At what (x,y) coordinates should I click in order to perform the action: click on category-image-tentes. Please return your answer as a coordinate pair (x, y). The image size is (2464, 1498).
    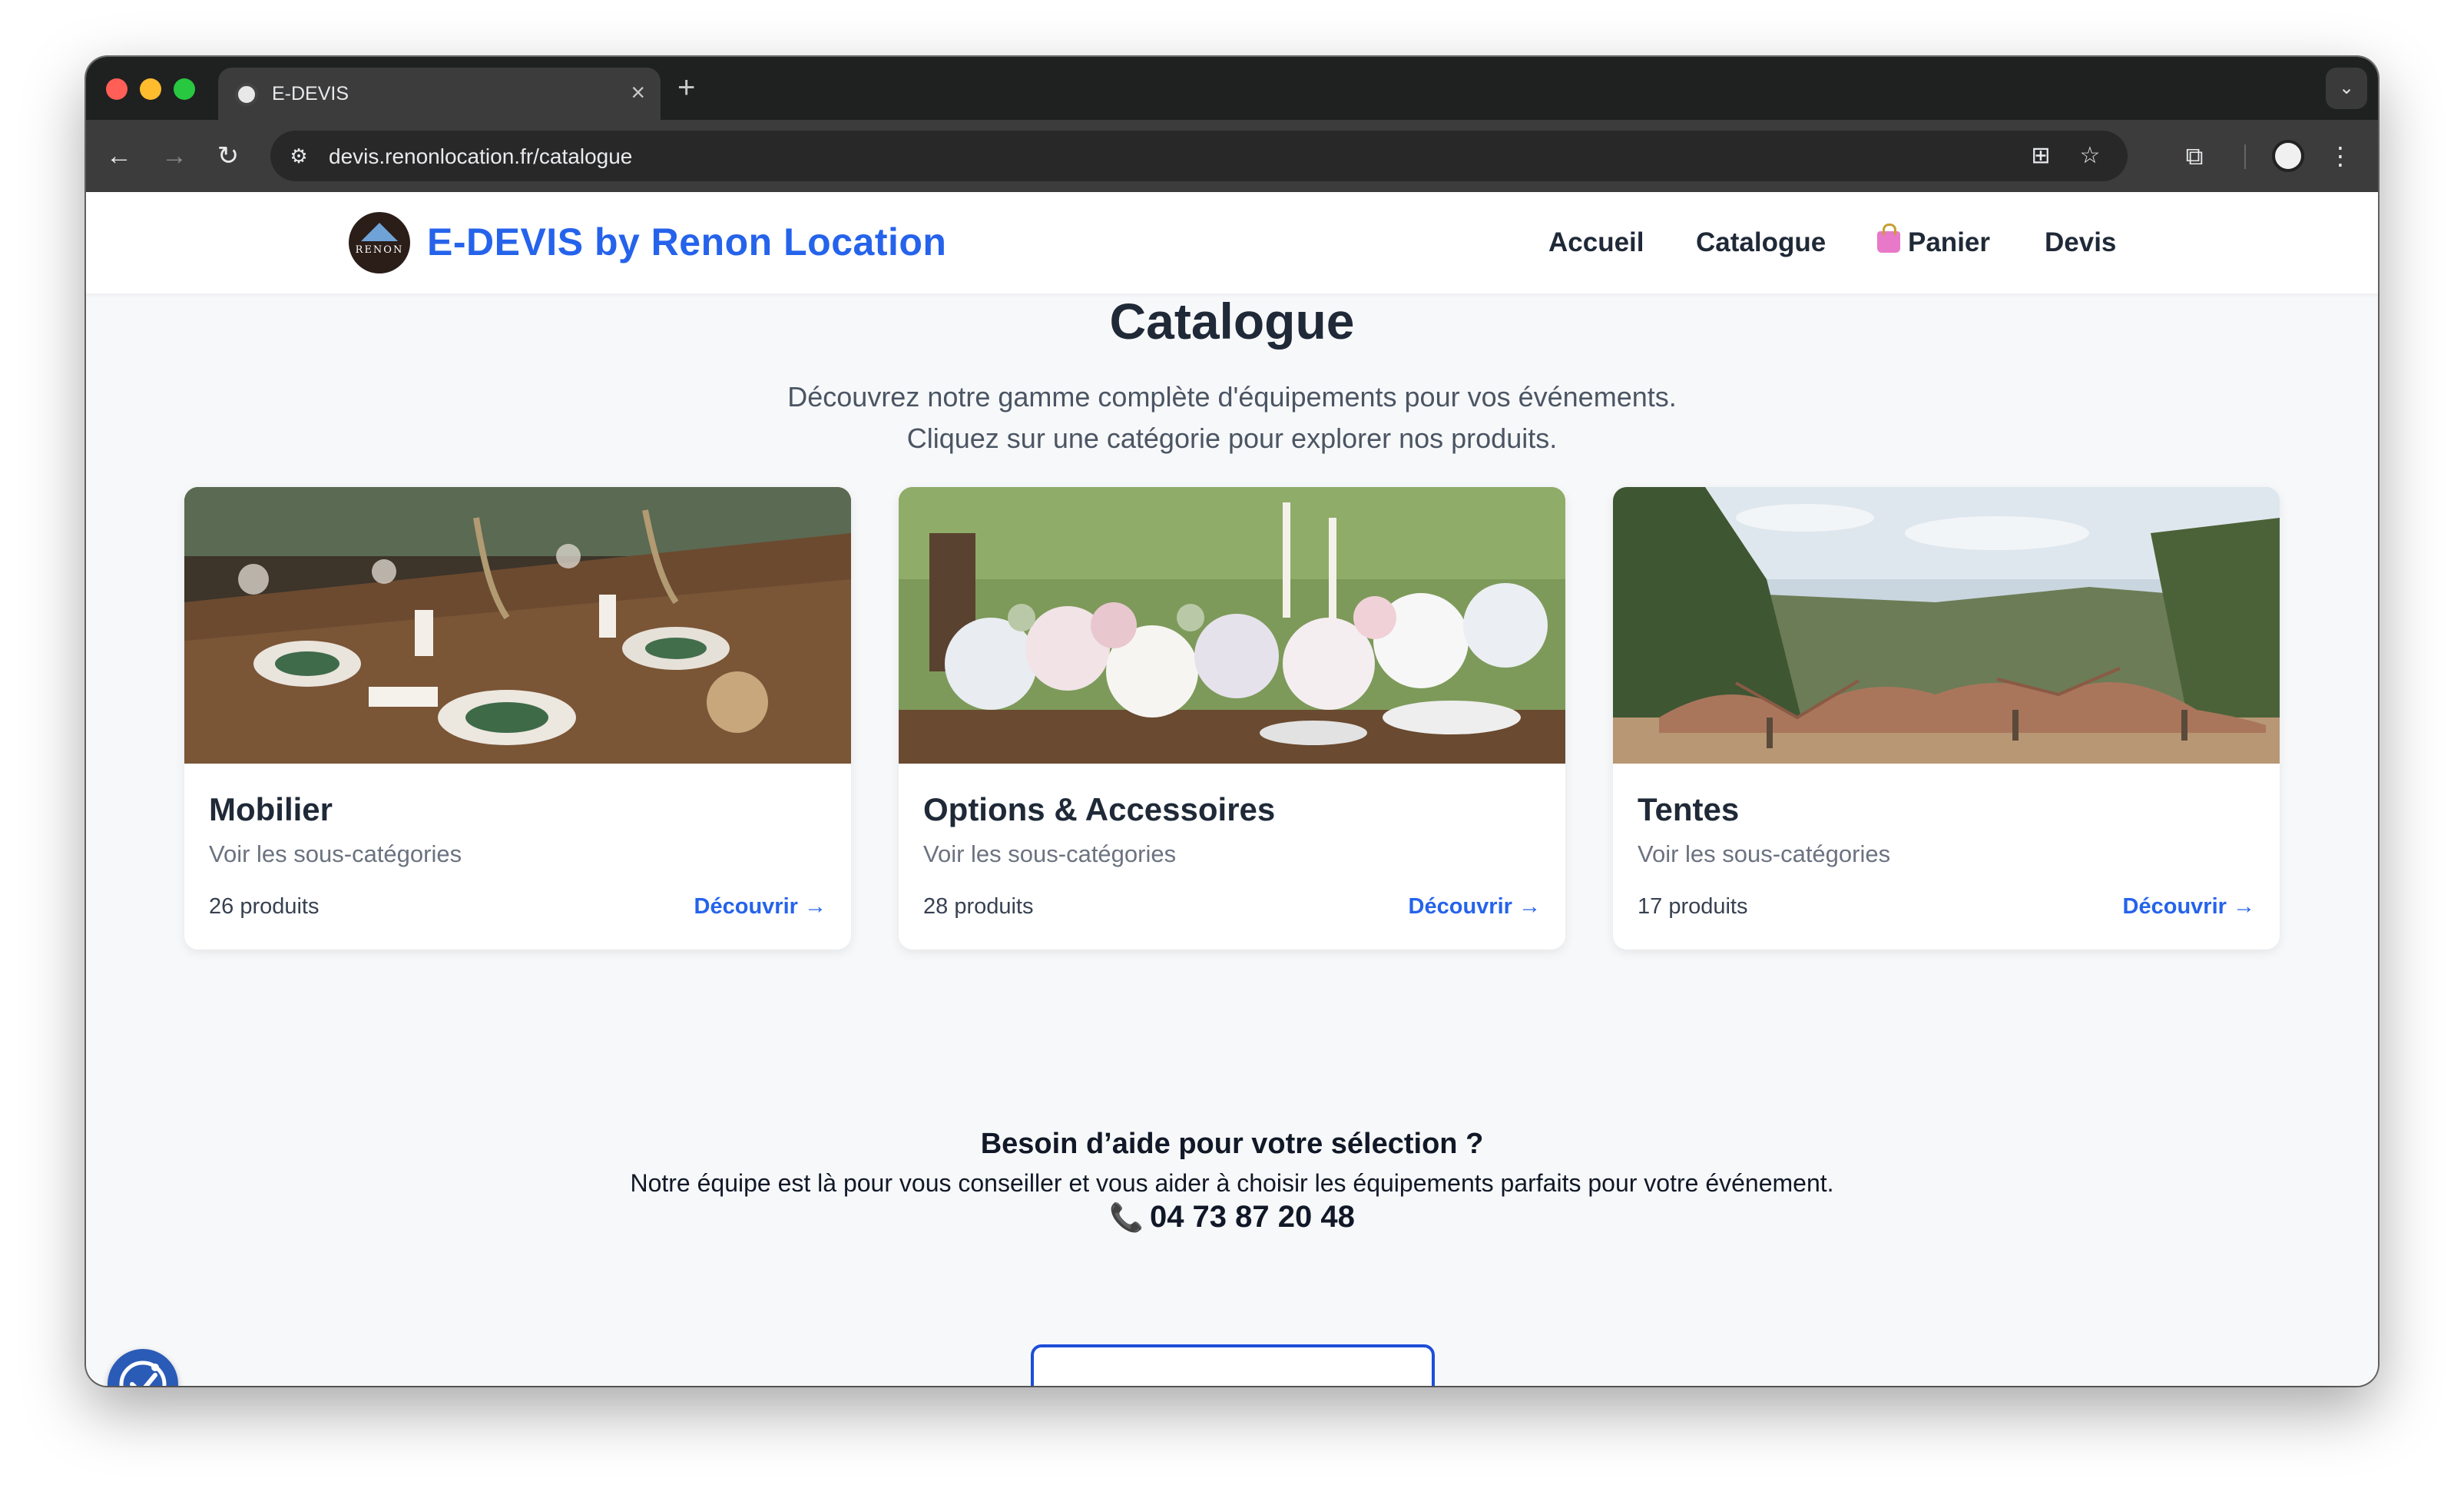
    Looking at the image, I should click on (1946, 625).